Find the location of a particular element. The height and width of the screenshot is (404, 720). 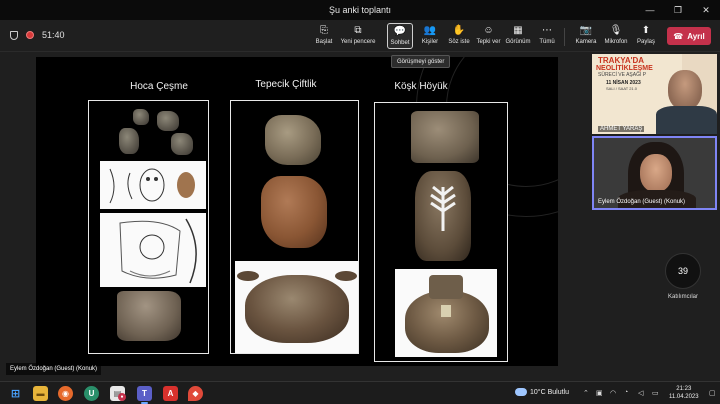

mic-button: 🎙 Mikrofon is located at coordinates (616, 36).